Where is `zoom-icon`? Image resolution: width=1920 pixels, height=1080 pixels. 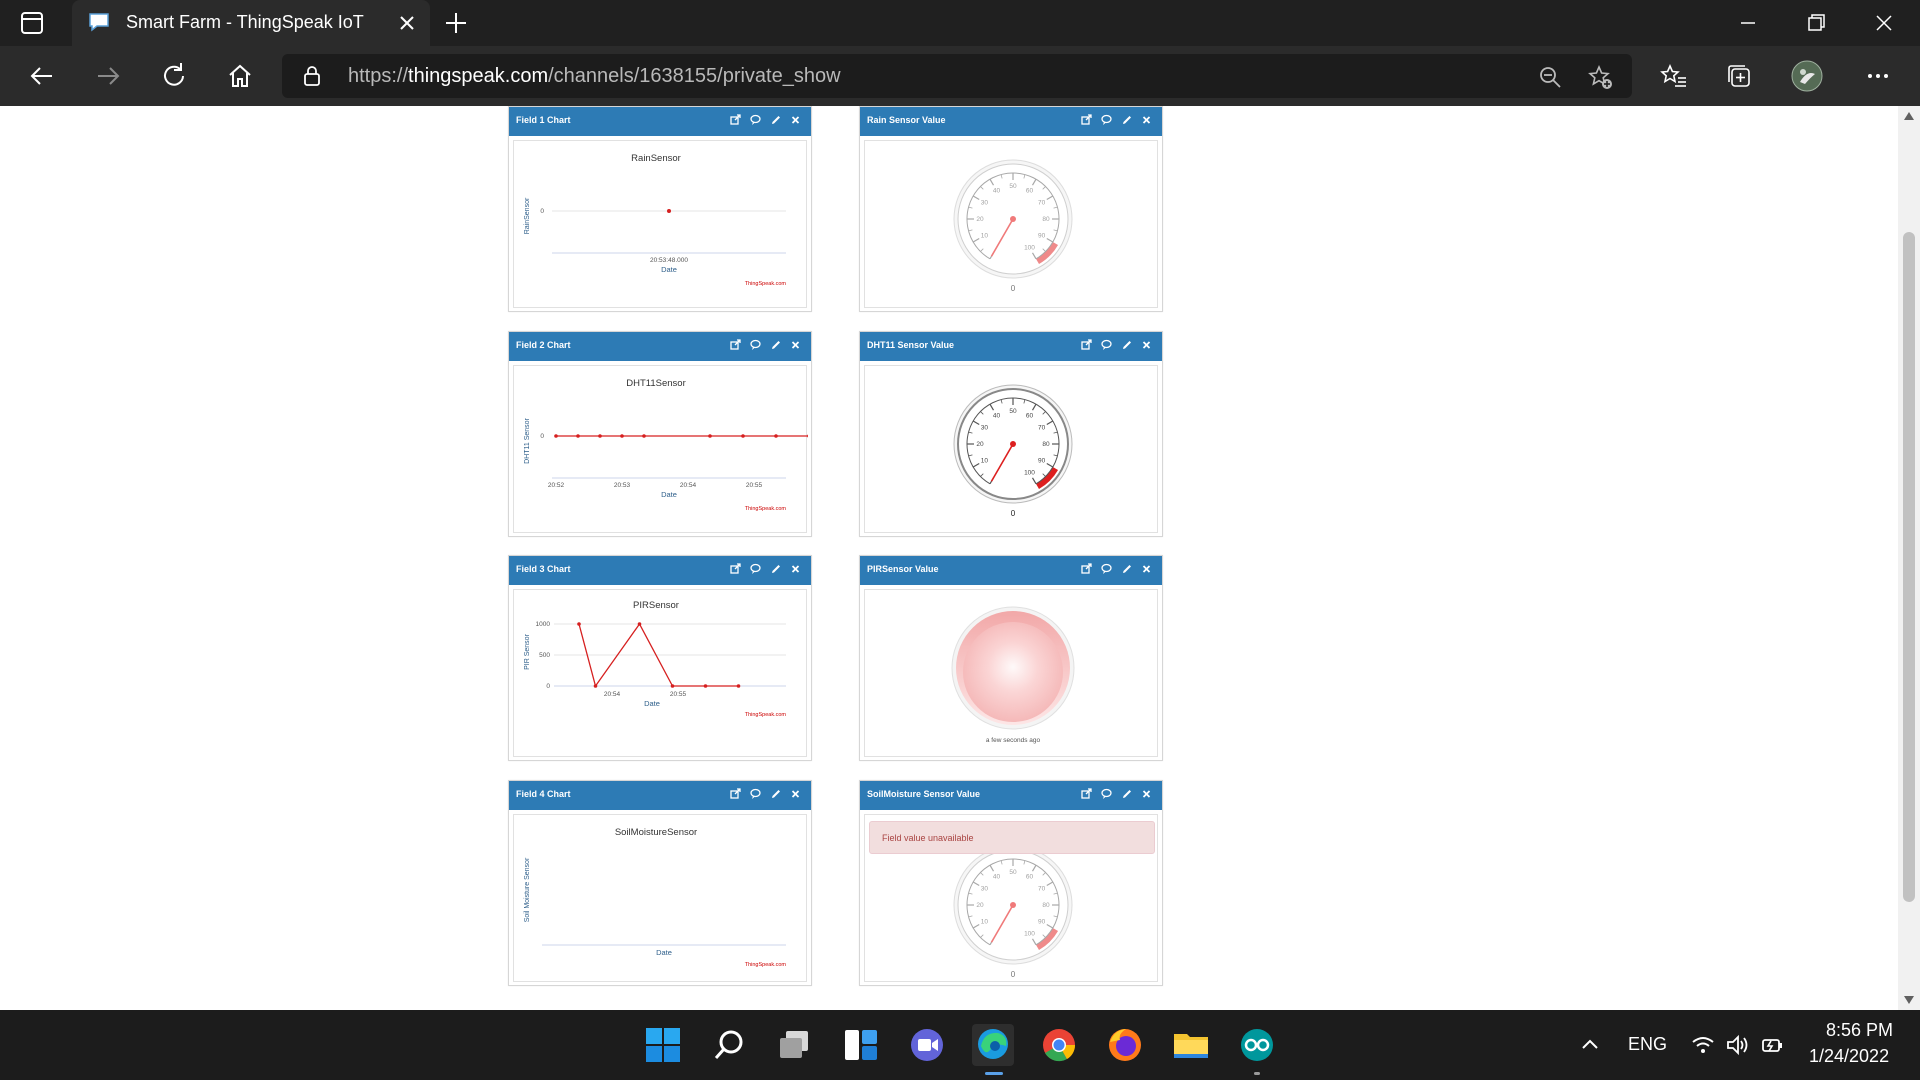
zoom-icon is located at coordinates (1550, 77).